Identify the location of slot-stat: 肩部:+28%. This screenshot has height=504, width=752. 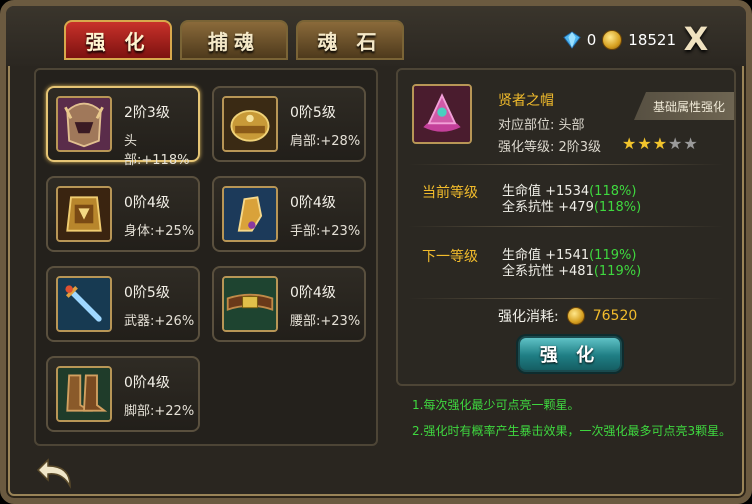
(325, 141).